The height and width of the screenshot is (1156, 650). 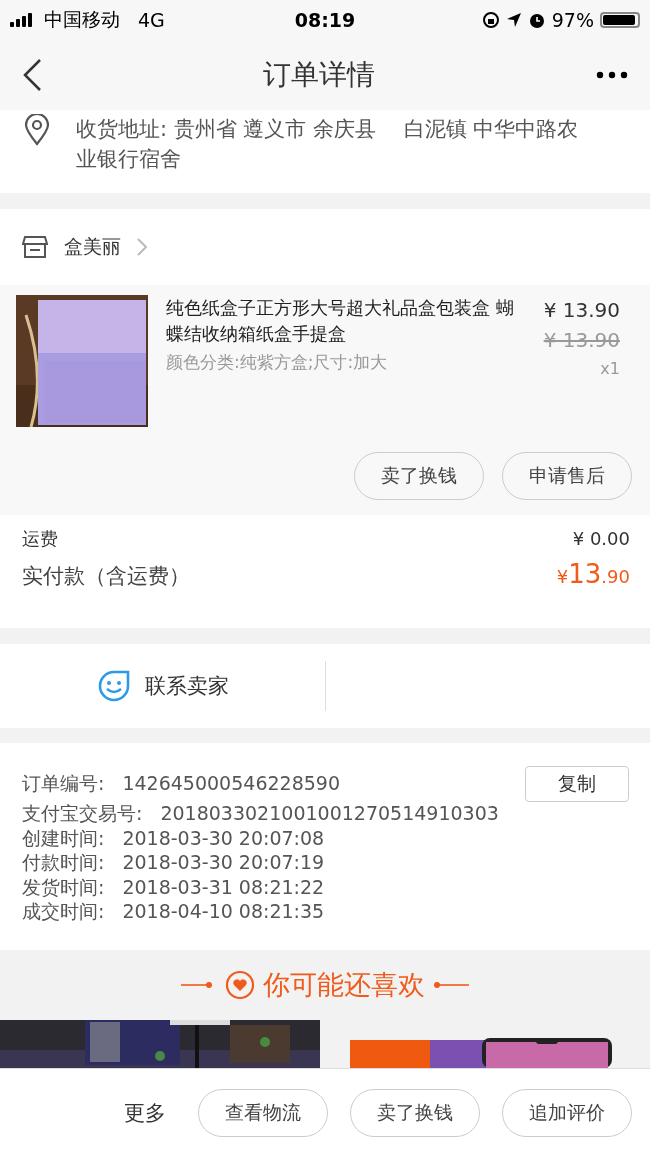 I want to click on store-icon, so click(x=35, y=247).